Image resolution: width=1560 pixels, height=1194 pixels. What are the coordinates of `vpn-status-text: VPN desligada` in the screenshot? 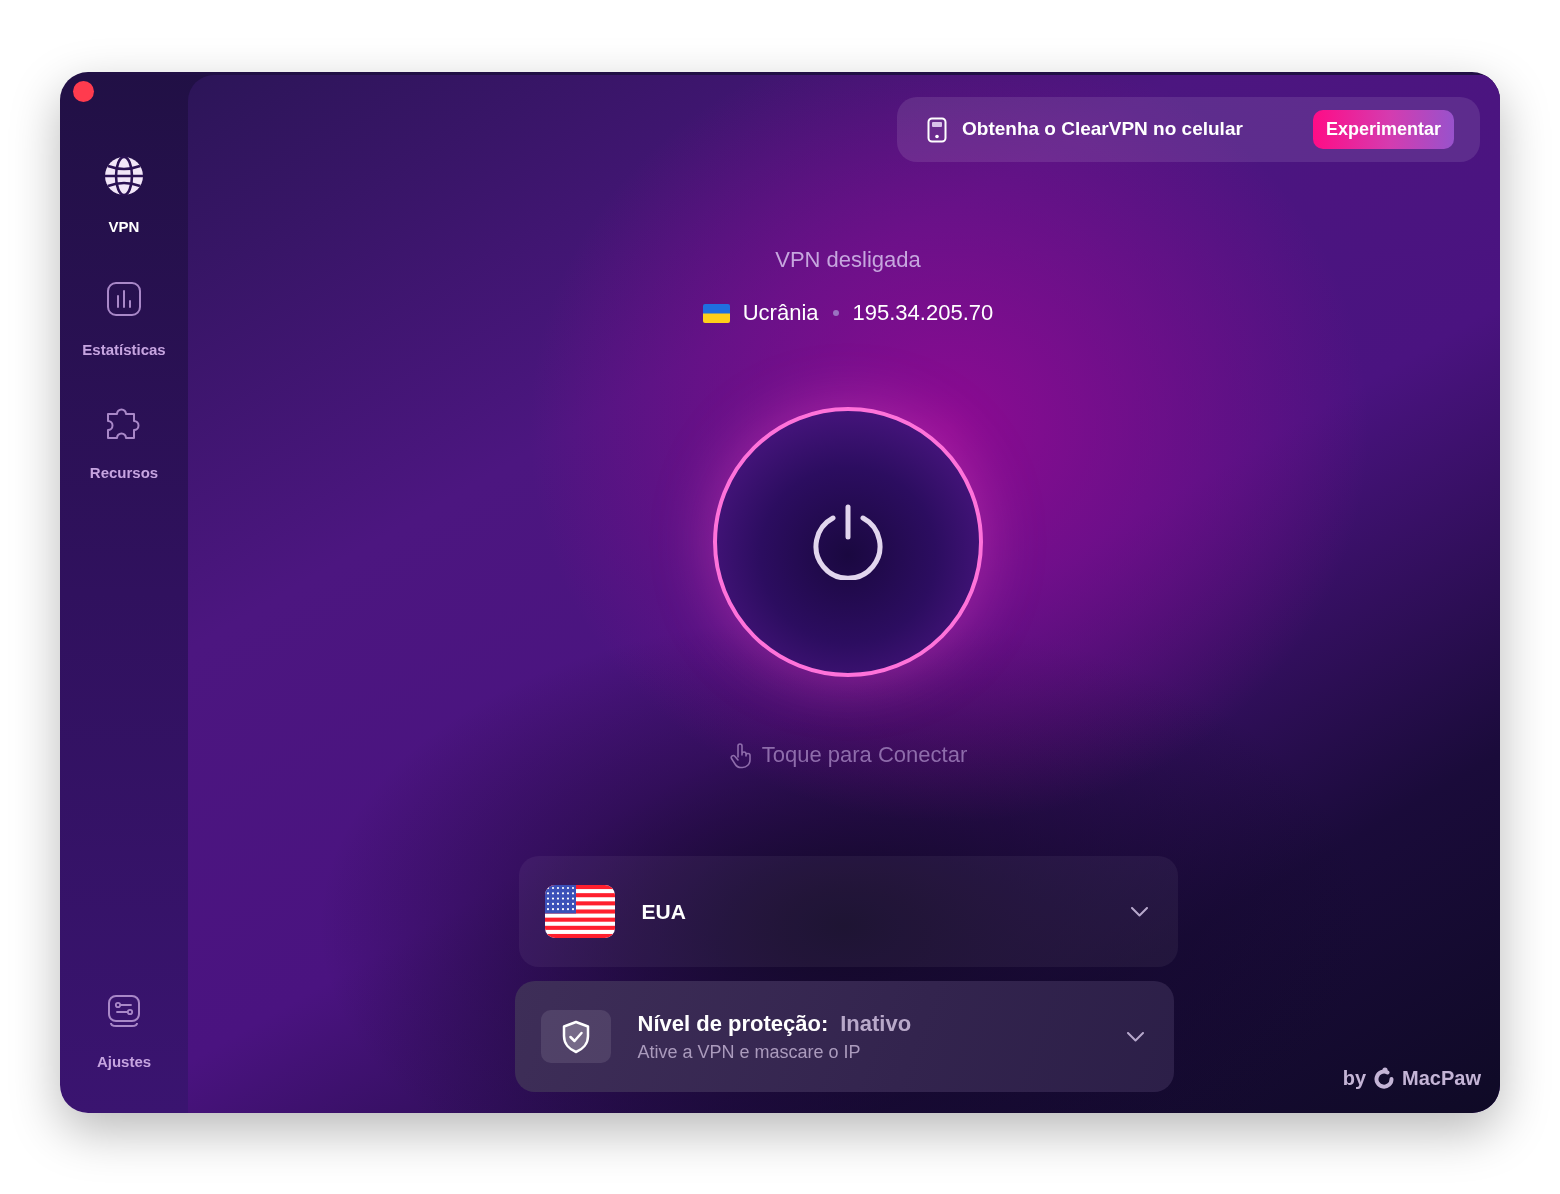 It's located at (848, 260).